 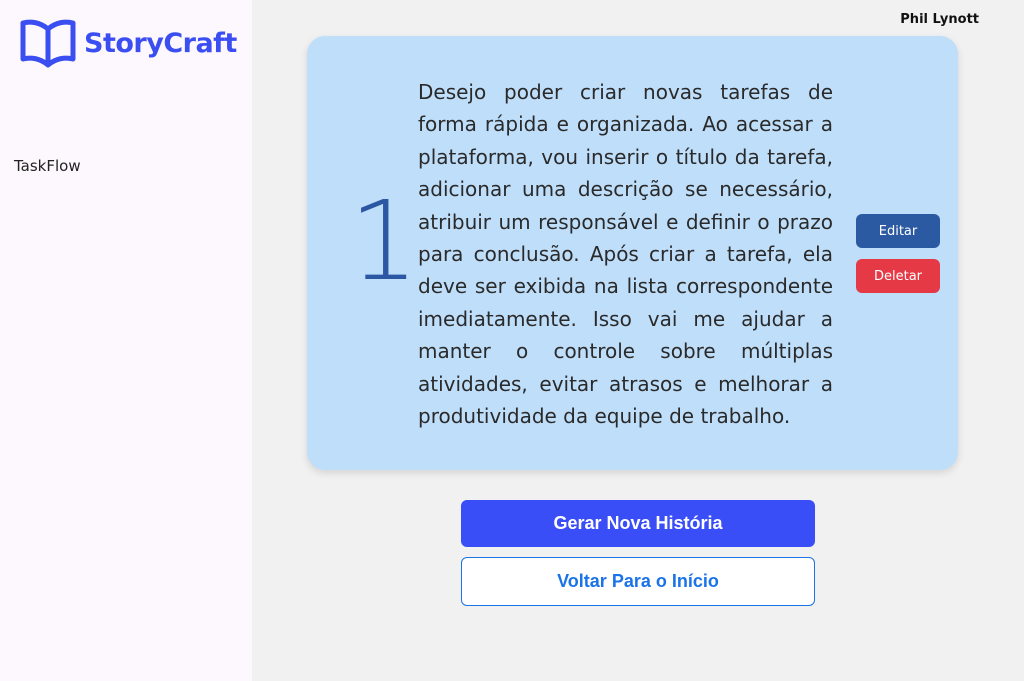 I want to click on app-logo: StoryCraft, so click(x=128, y=43).